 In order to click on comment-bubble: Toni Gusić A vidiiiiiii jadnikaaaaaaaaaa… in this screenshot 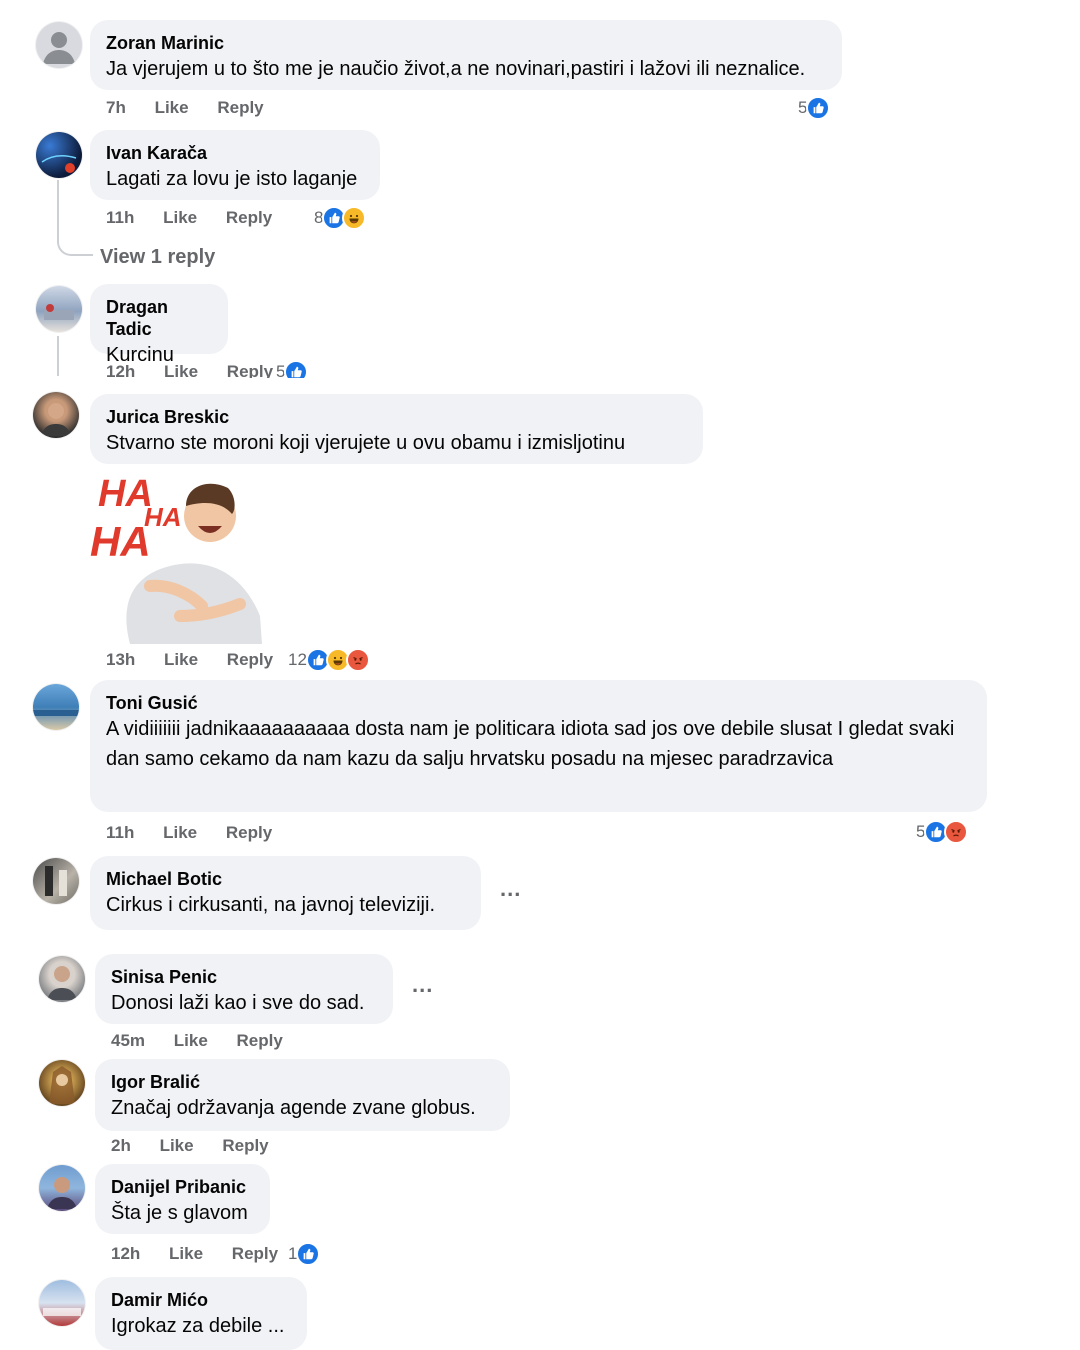, I will do `click(538, 746)`.